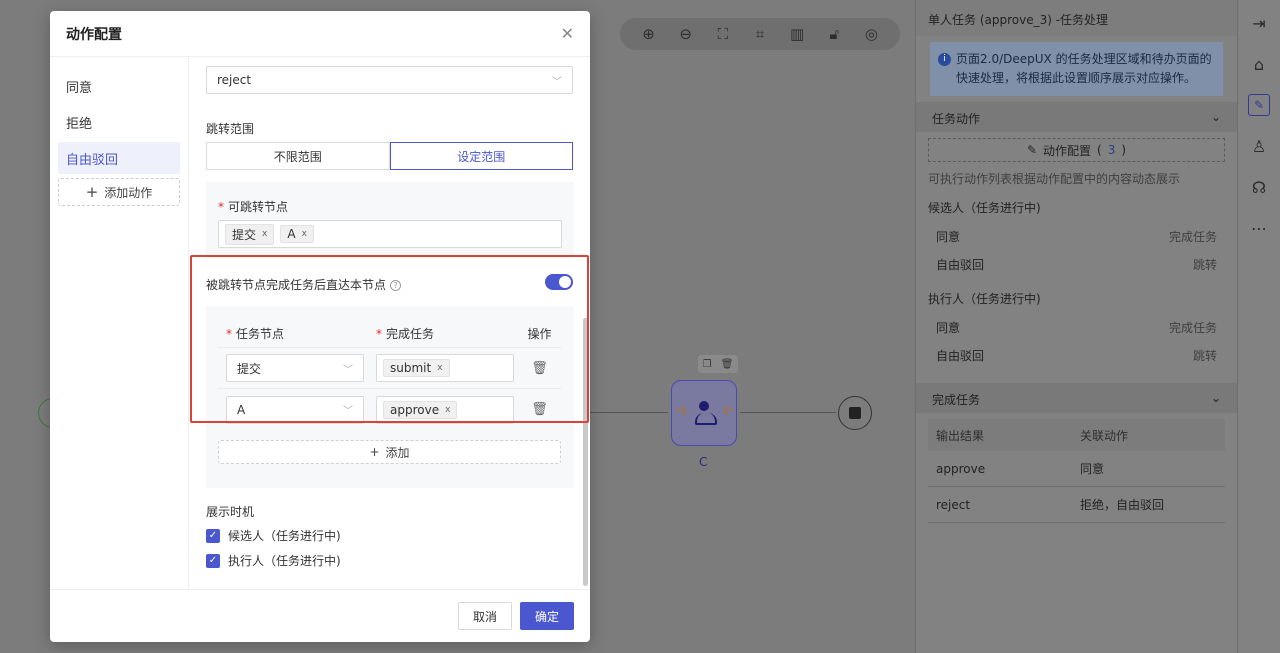 Image resolution: width=1280 pixels, height=653 pixels. I want to click on confirm-button: 确定, so click(546, 616).